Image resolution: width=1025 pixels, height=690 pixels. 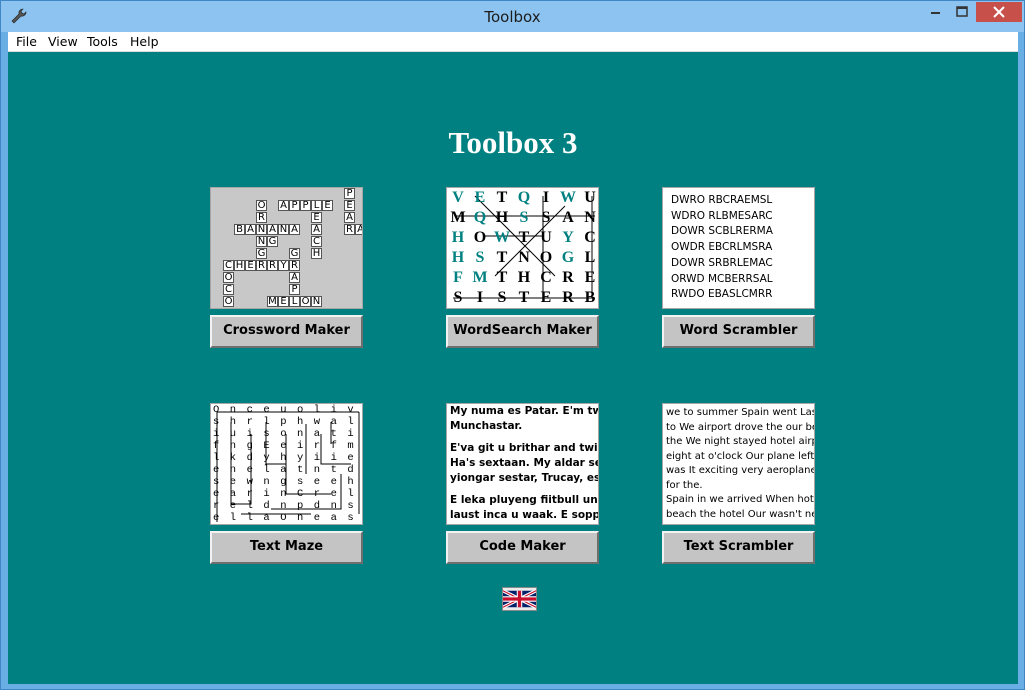 I want to click on menu-help: Help, so click(x=144, y=41).